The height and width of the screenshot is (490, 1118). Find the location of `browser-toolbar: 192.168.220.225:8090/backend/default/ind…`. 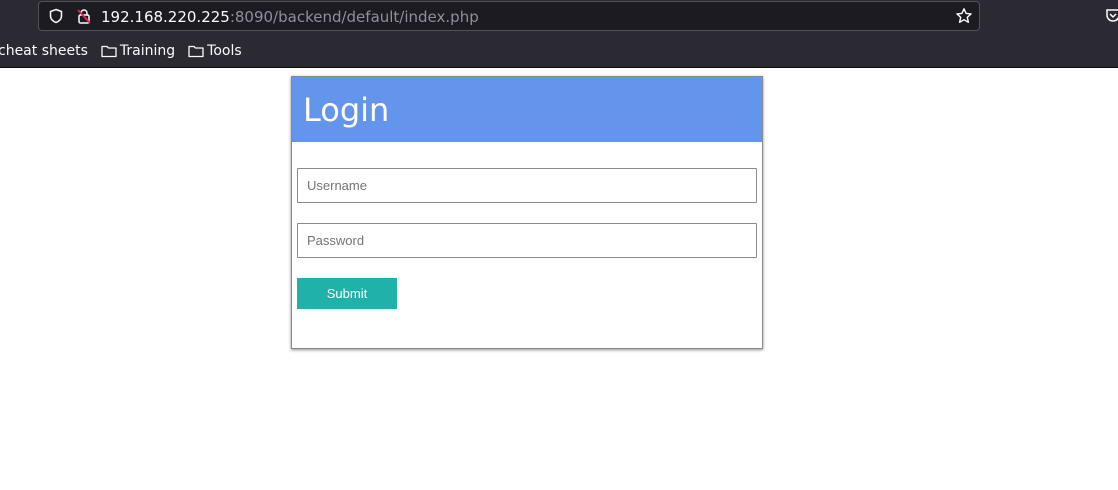

browser-toolbar: 192.168.220.225:8090/backend/default/ind… is located at coordinates (559, 34).